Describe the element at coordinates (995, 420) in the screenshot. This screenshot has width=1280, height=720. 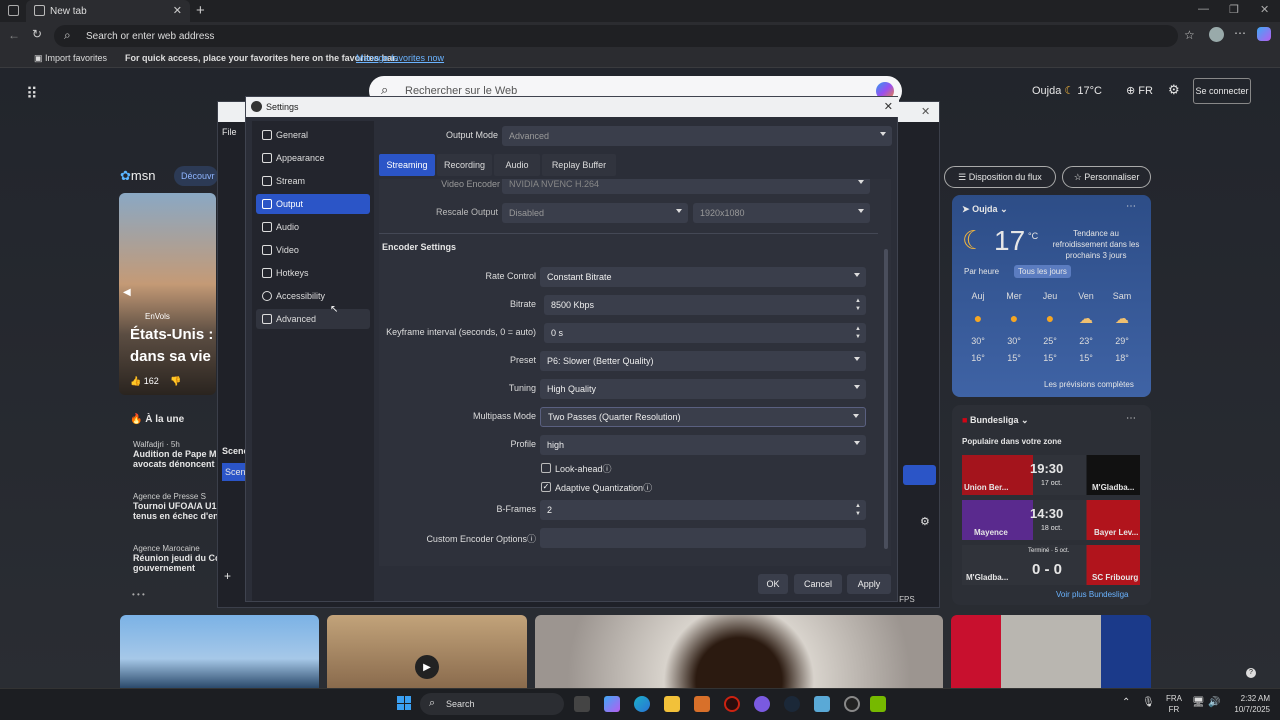
I see `bundesliga-header: ■ Bundesliga ⌄` at that location.